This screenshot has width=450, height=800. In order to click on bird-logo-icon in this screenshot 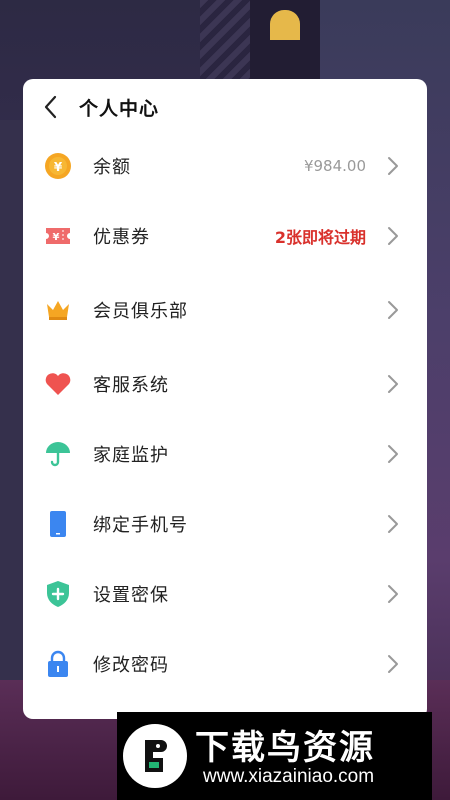, I will do `click(155, 756)`.